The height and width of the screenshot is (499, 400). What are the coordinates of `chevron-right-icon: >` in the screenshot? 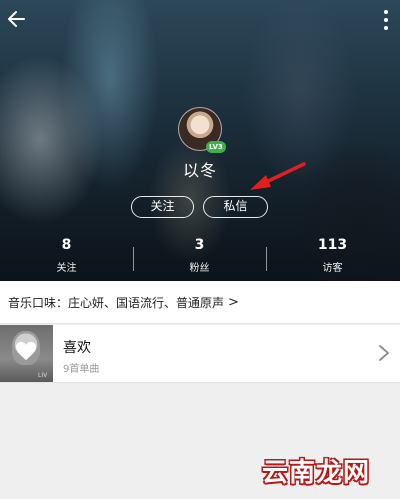 It's located at (233, 302).